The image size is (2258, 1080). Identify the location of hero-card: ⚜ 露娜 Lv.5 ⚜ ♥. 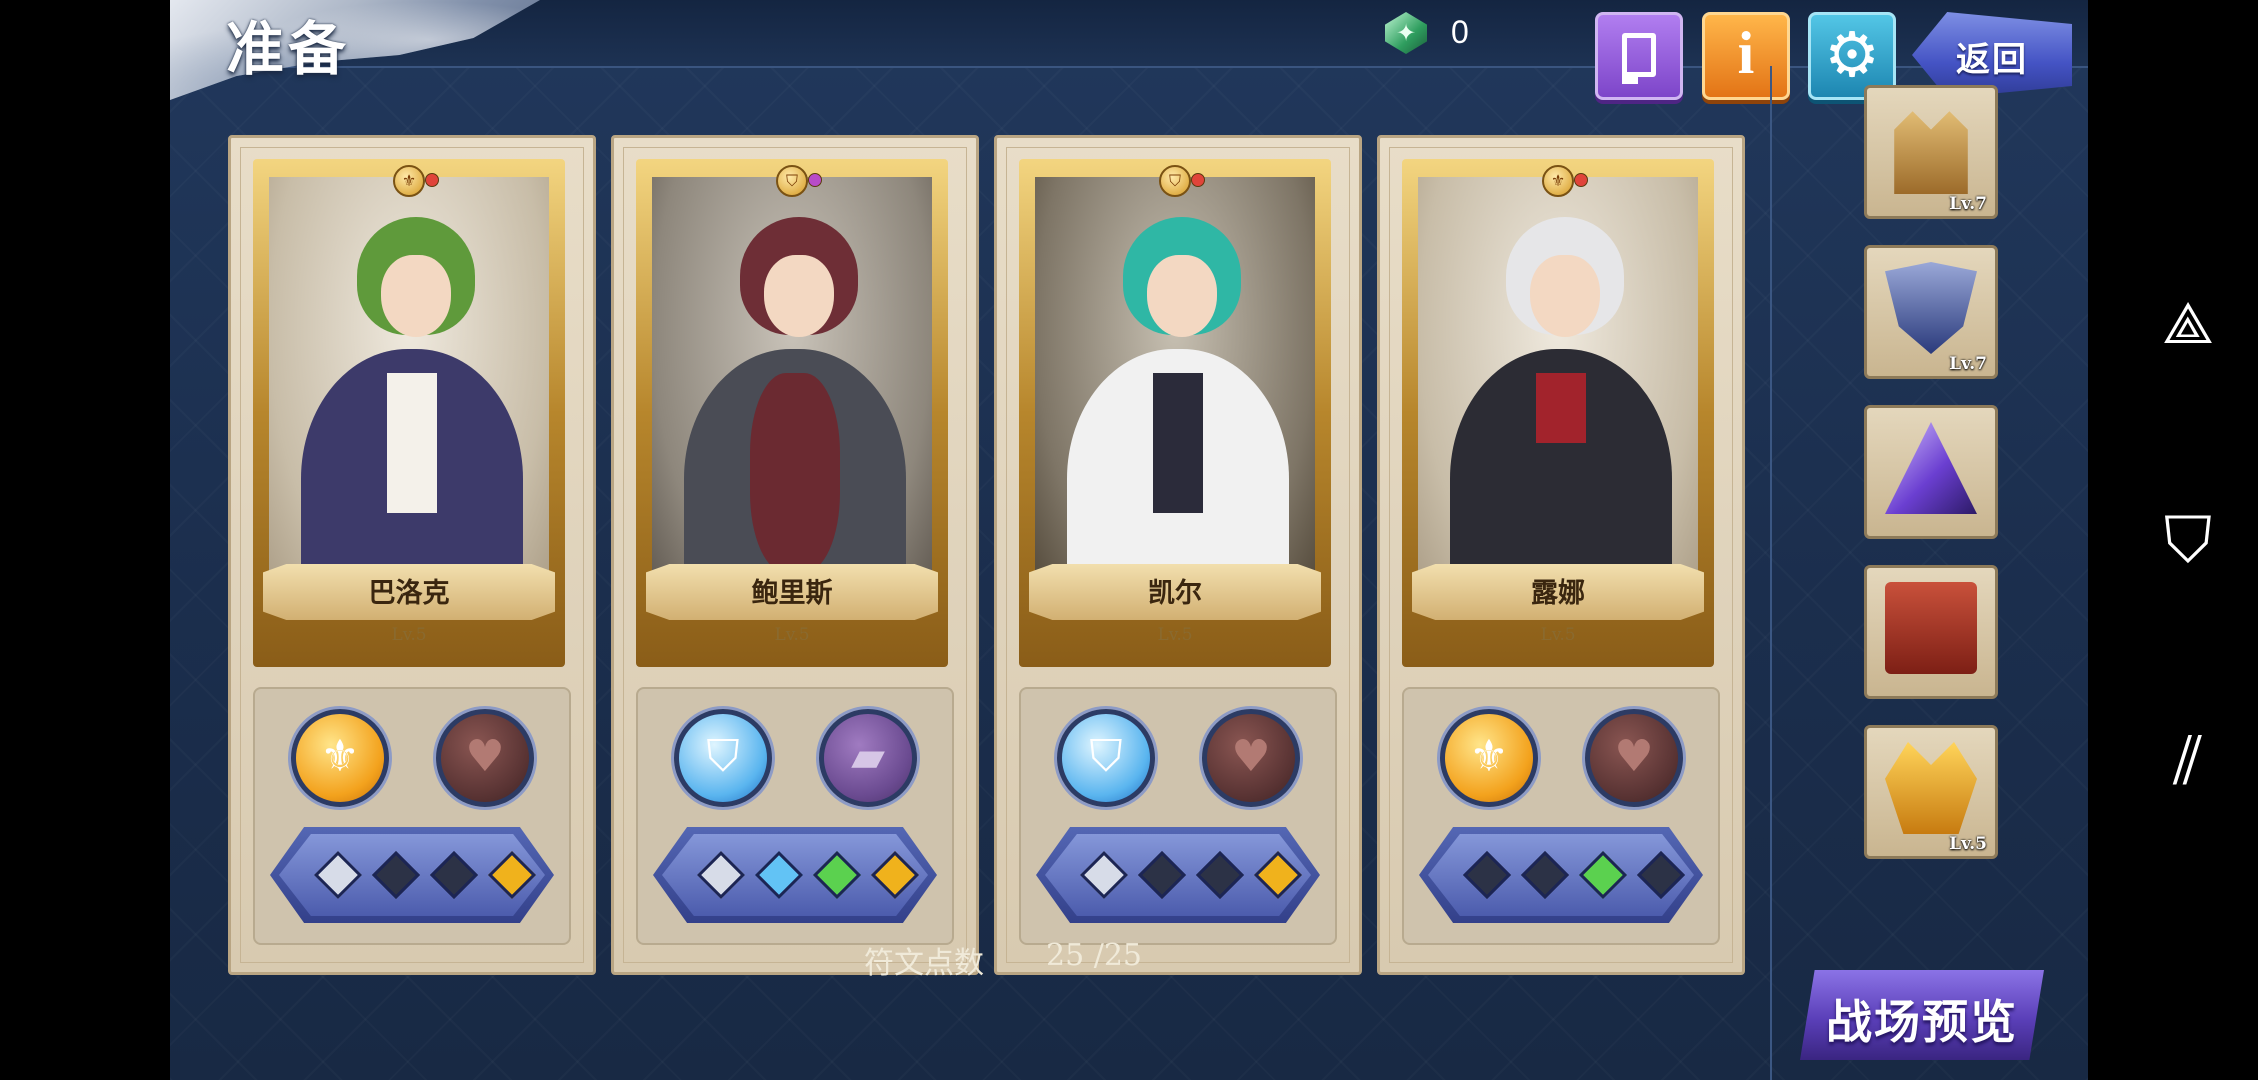
(1561, 555).